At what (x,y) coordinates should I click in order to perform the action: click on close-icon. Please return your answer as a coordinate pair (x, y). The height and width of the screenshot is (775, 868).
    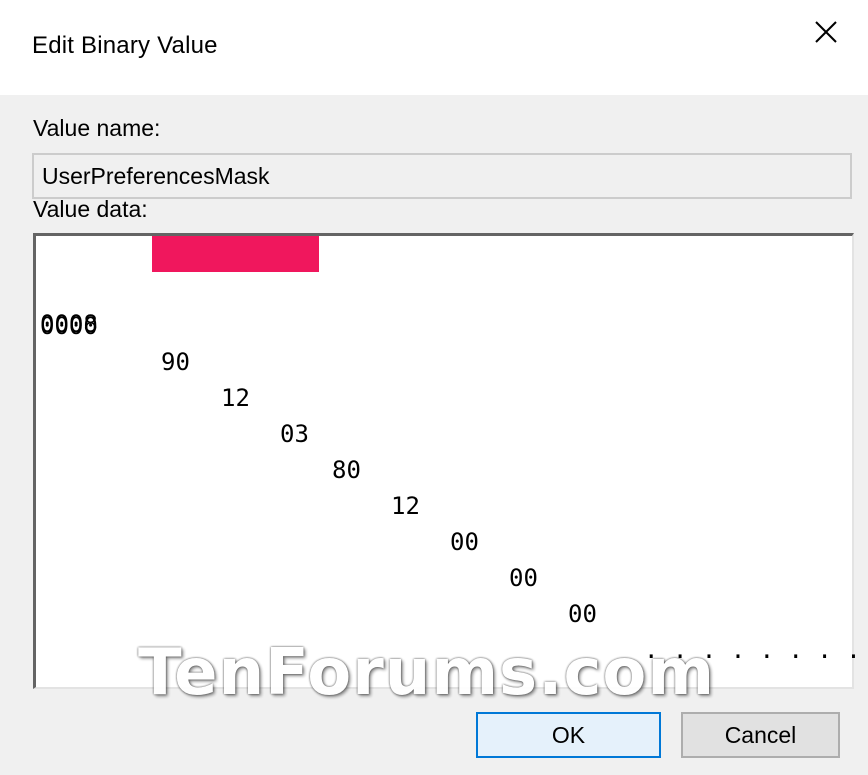
    Looking at the image, I should click on (826, 32).